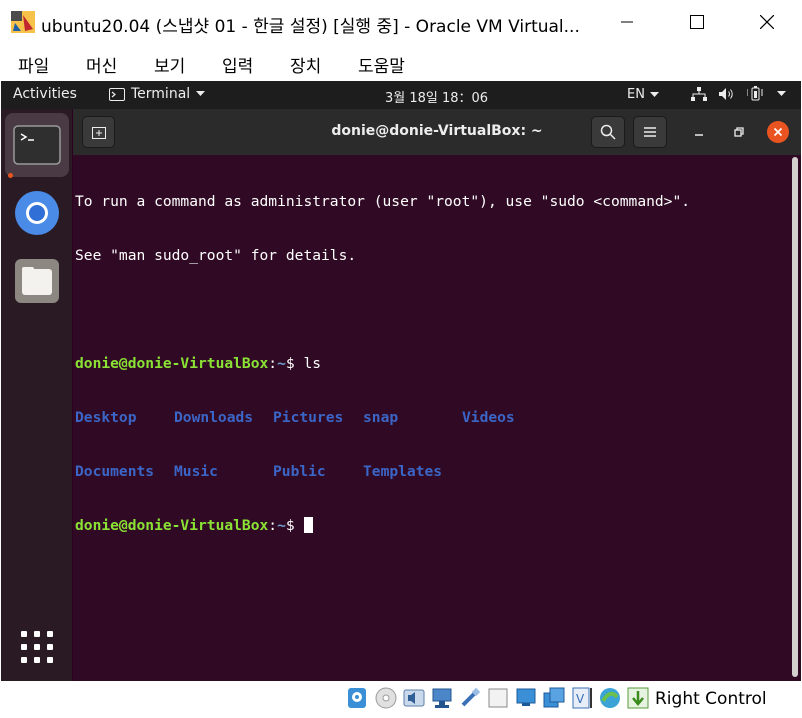 The height and width of the screenshot is (718, 802). What do you see at coordinates (196, 471) in the screenshot?
I see `directory-entry: Music` at bounding box center [196, 471].